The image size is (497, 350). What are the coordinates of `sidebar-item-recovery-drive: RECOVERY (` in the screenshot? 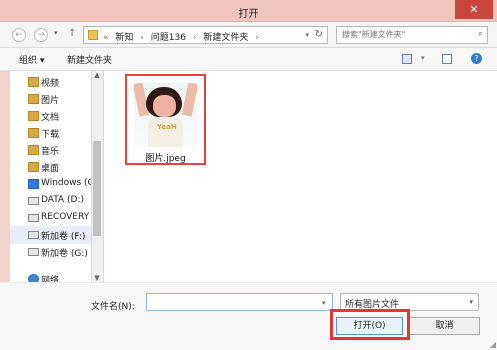 It's located at (53, 218).